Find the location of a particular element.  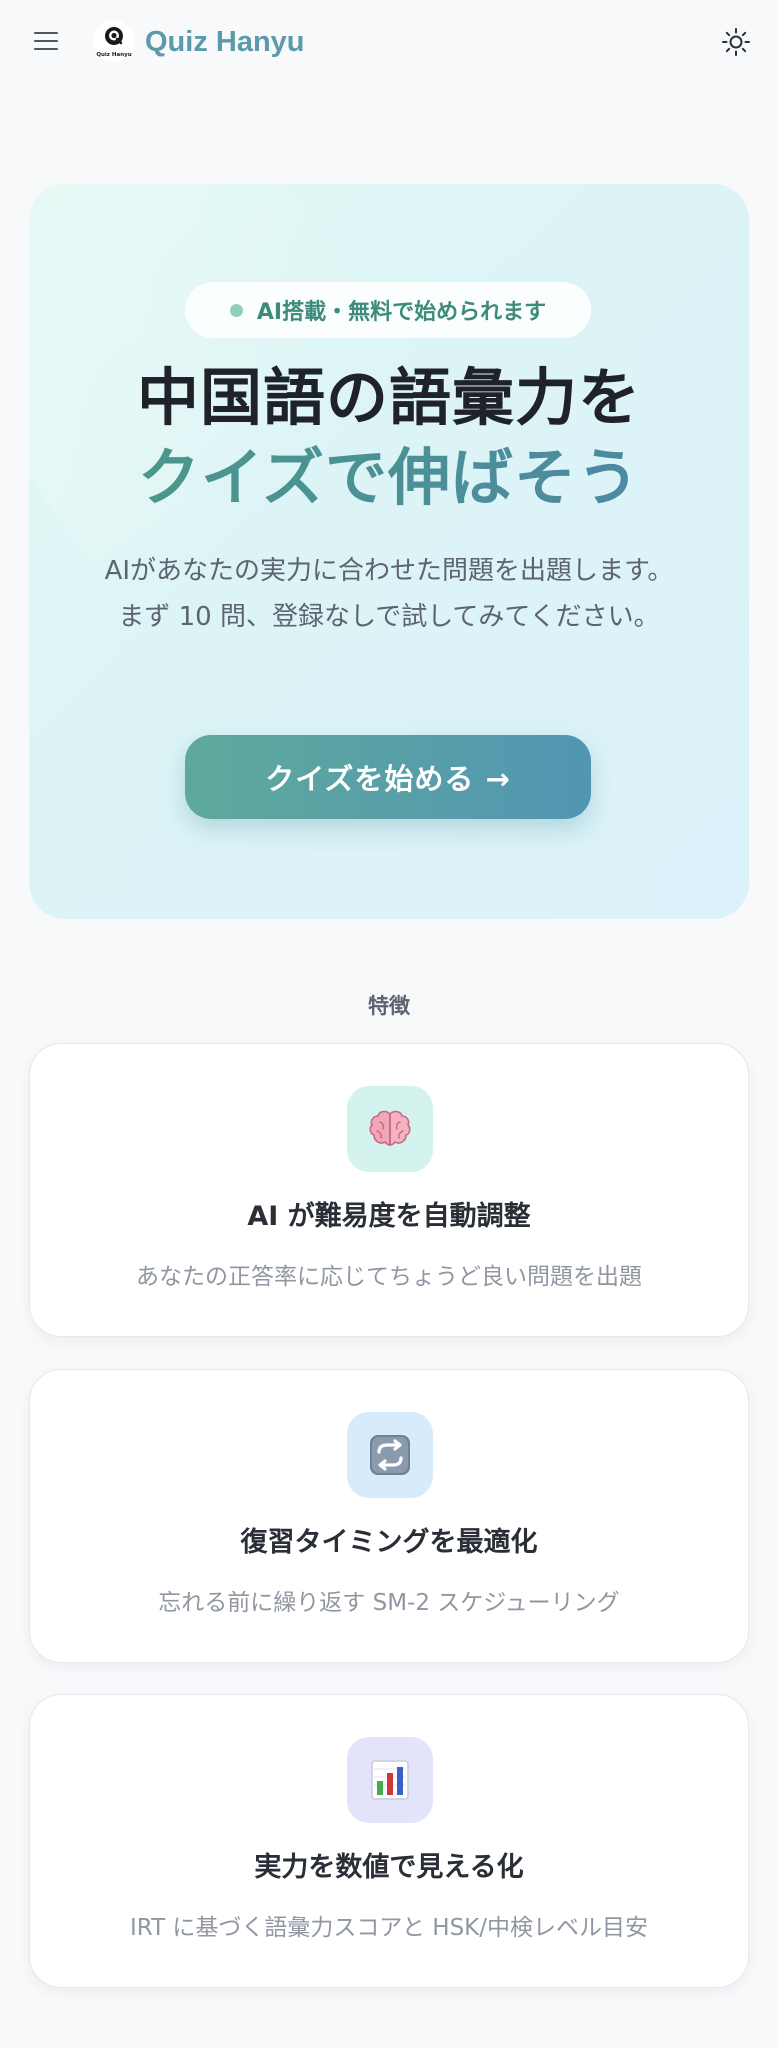

hero-description-line1: AIがあなたの実力に合わせた問題を出題します。 is located at coordinates (389, 571).